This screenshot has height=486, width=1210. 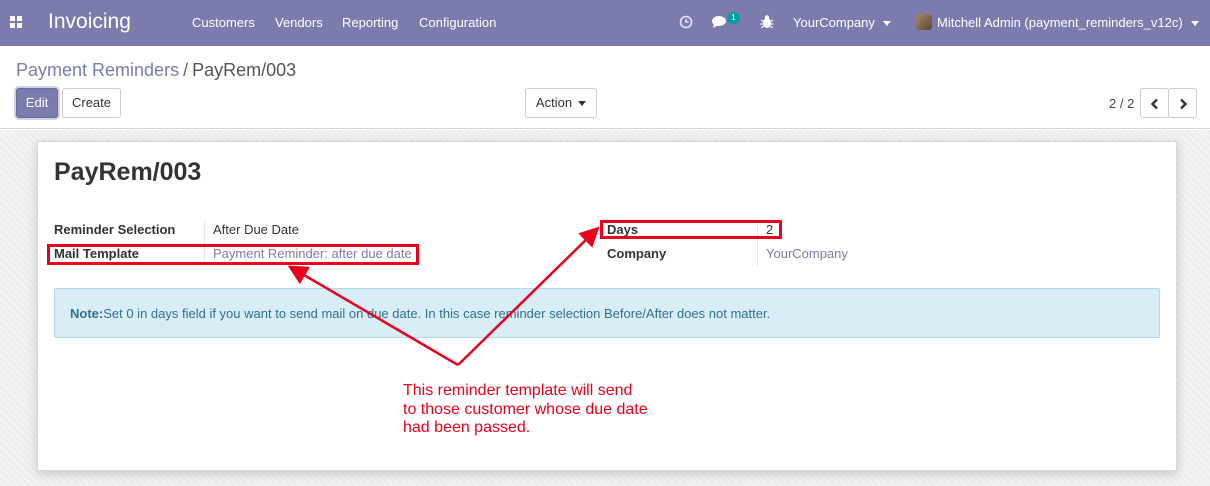 I want to click on breadcrumb-current: PayRem/003, so click(x=244, y=70).